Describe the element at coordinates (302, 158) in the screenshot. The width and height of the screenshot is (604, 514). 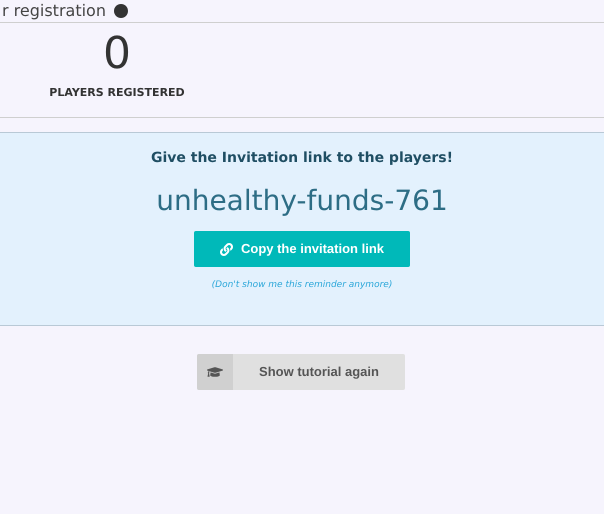
I see `invitation-heading: Give the Invitation link to the players!` at that location.